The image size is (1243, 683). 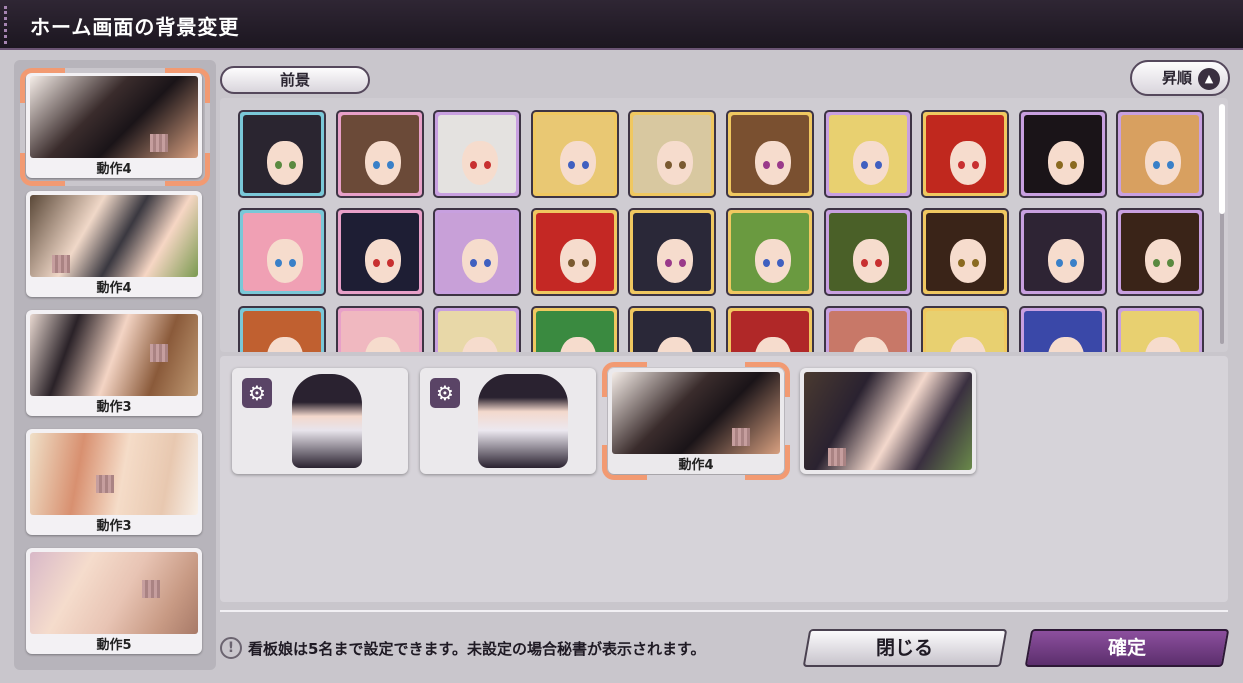 What do you see at coordinates (477, 648) in the screenshot?
I see `notice-text: 看板娘は5名まで設定できます。未設定の場合秘書が表示されます。` at bounding box center [477, 648].